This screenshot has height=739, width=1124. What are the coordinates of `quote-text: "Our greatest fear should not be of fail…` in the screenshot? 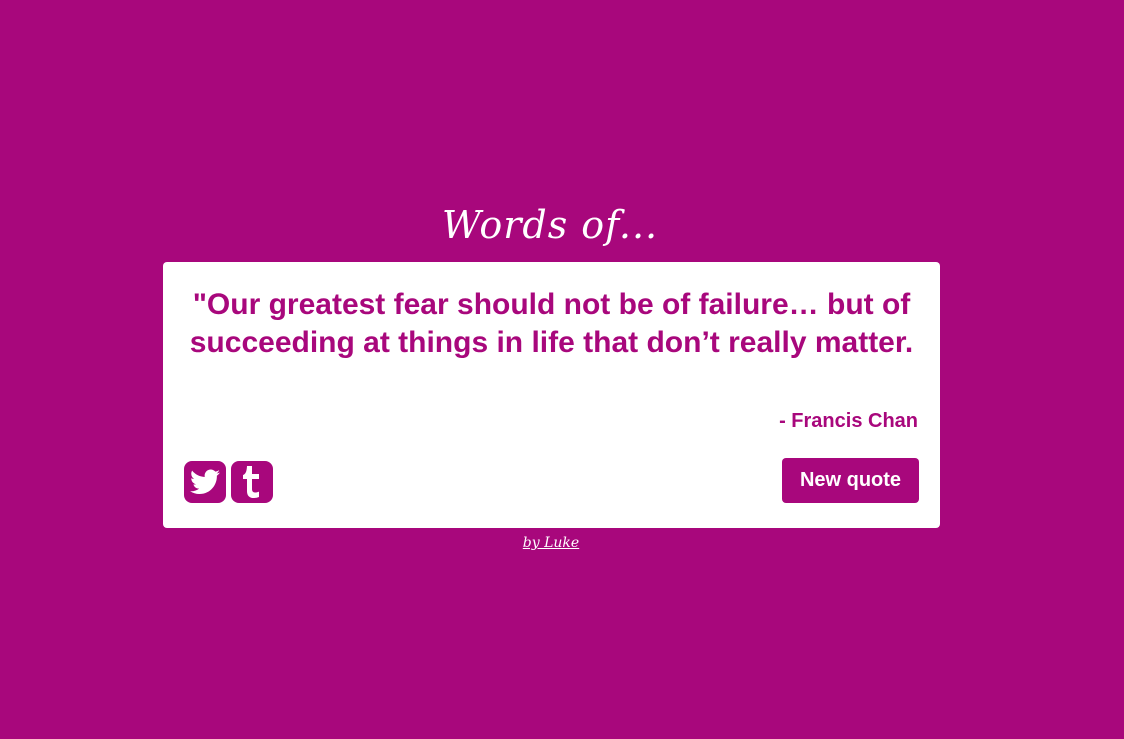 It's located at (551, 323).